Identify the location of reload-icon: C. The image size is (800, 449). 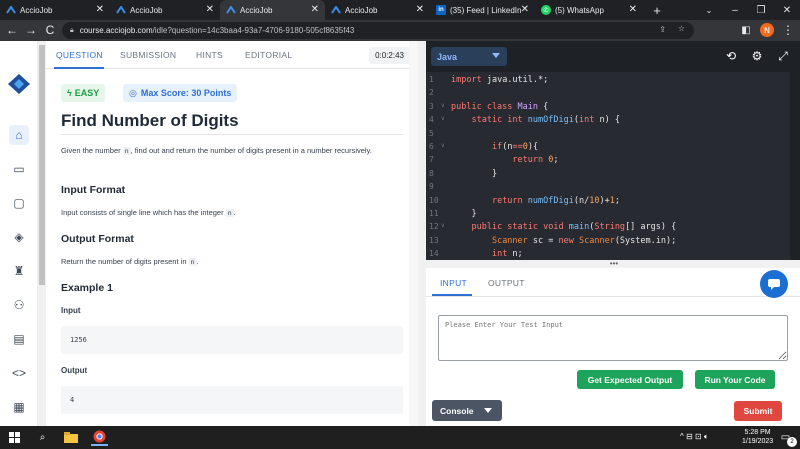
(50, 30).